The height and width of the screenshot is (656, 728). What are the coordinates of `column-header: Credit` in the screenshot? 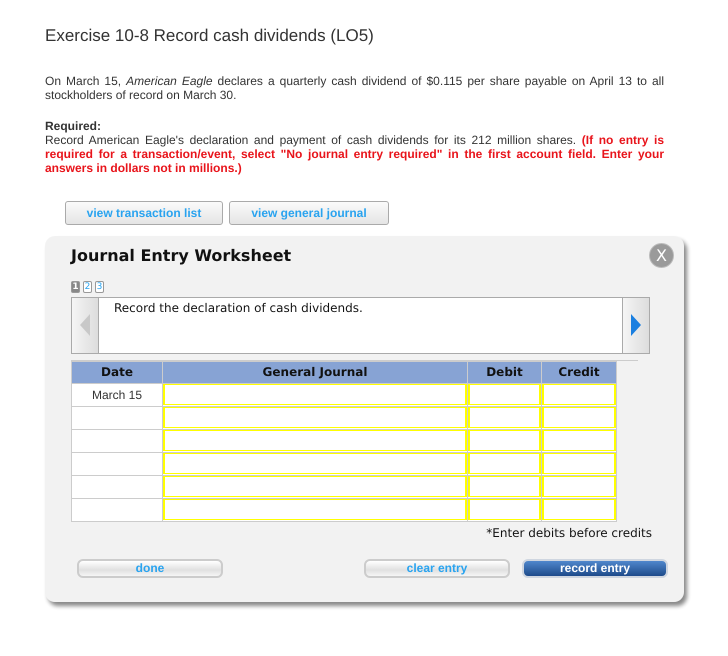 It's located at (579, 372).